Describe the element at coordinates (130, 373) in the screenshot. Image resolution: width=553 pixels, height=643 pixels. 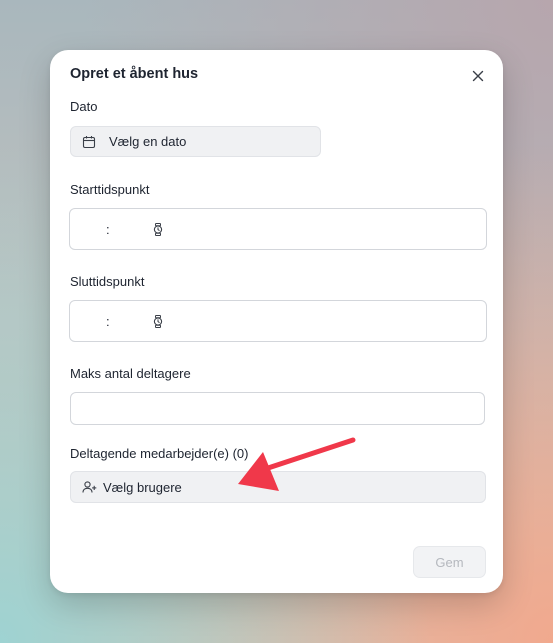
I see `max-participants-label: Maks antal deltagere` at that location.